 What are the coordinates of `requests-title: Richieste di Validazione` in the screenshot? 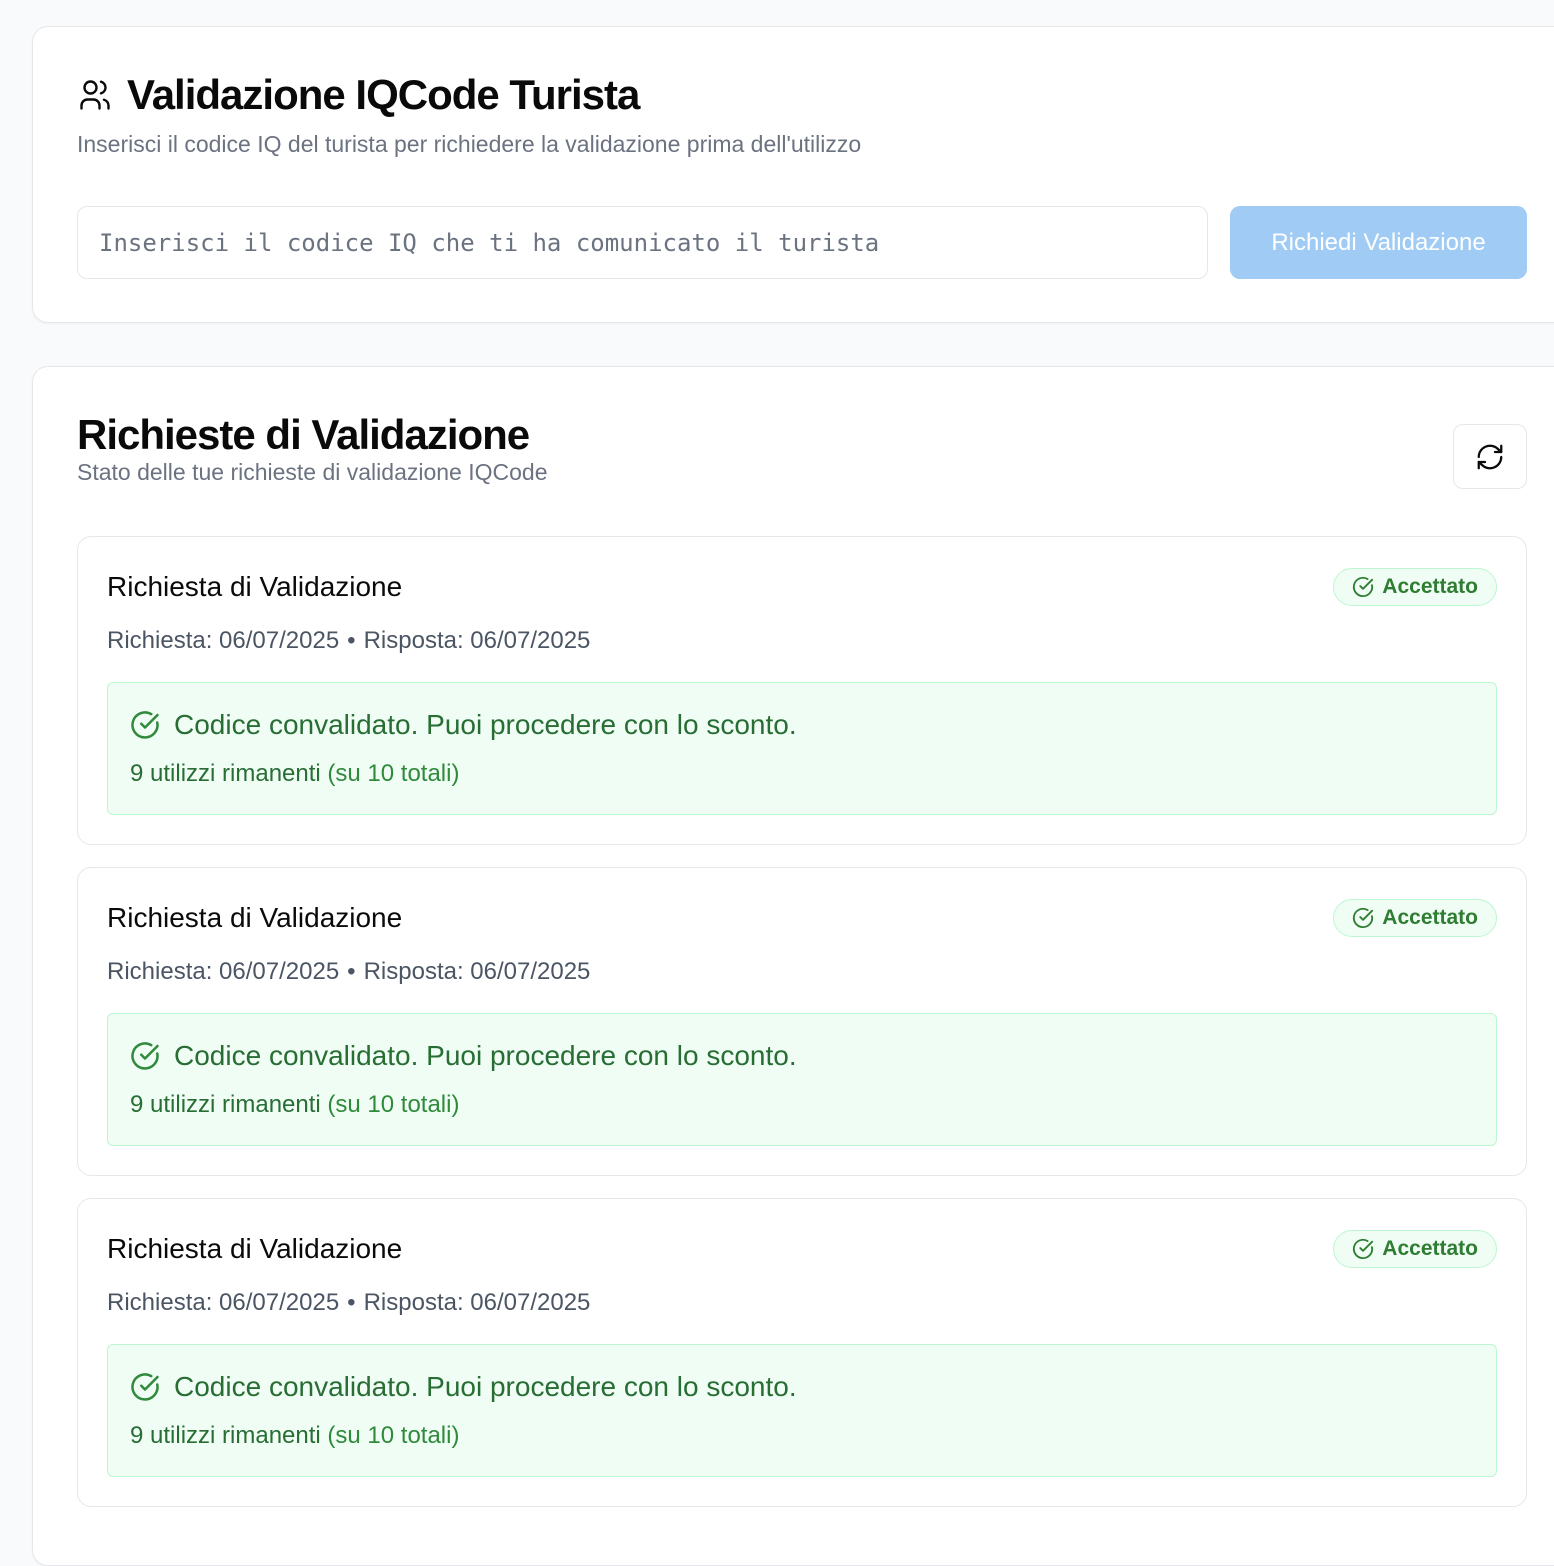 It's located at (303, 434).